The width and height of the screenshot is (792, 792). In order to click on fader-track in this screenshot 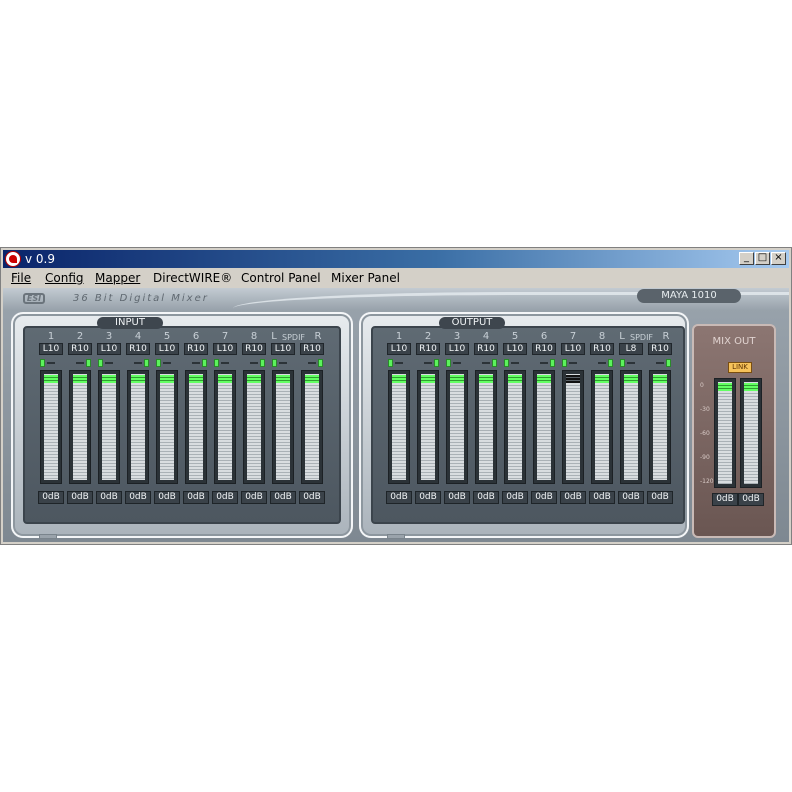, I will do `click(725, 433)`.